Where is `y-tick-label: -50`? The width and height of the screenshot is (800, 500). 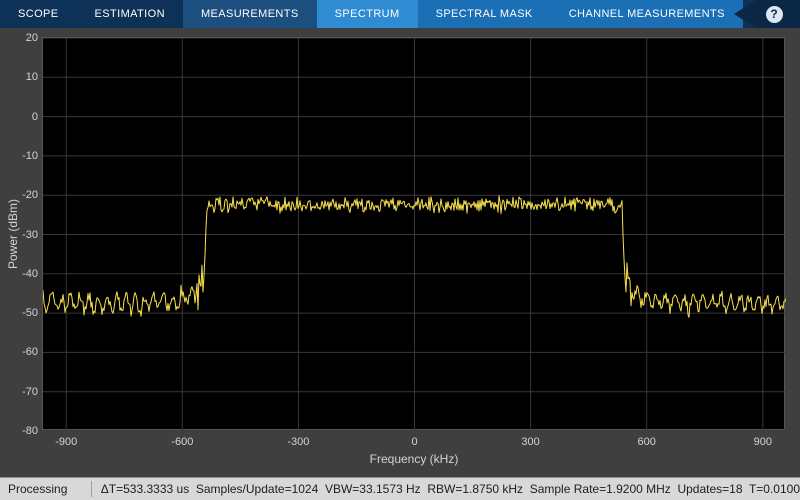
y-tick-label: -50 is located at coordinates (30, 313).